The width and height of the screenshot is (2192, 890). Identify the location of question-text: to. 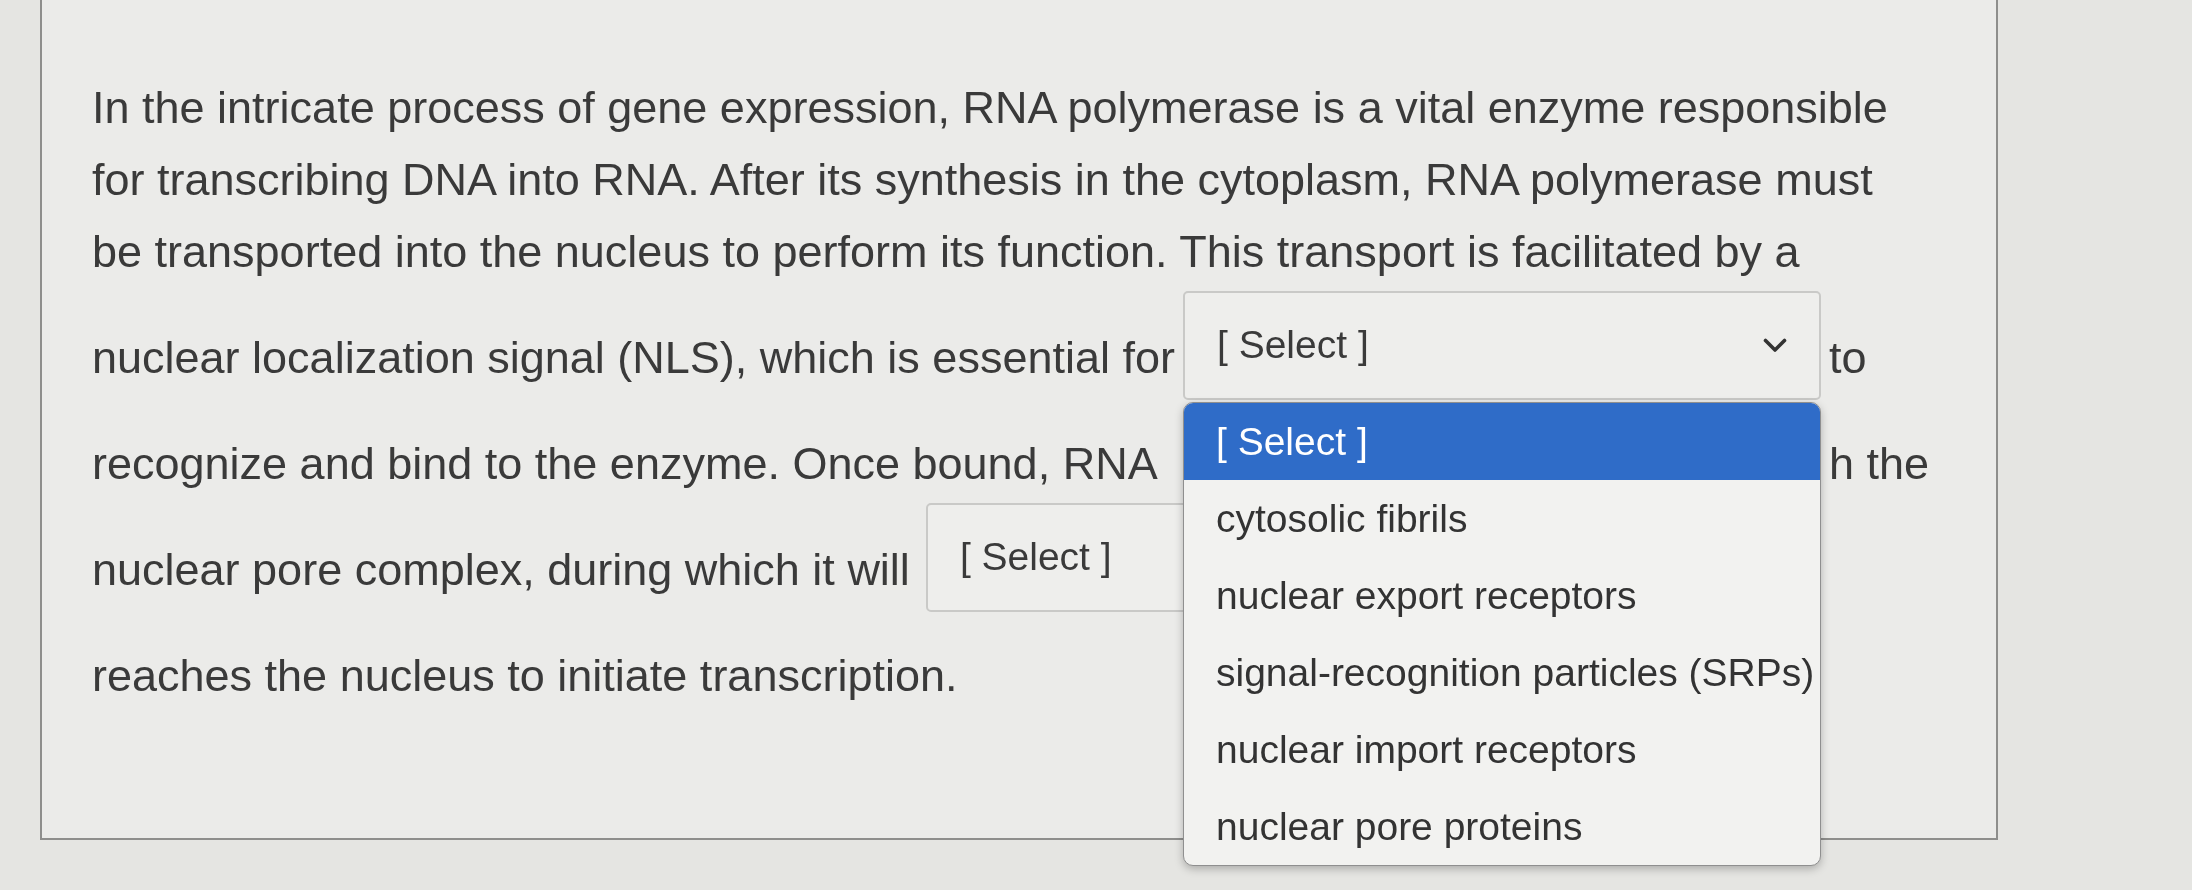
(1848, 358).